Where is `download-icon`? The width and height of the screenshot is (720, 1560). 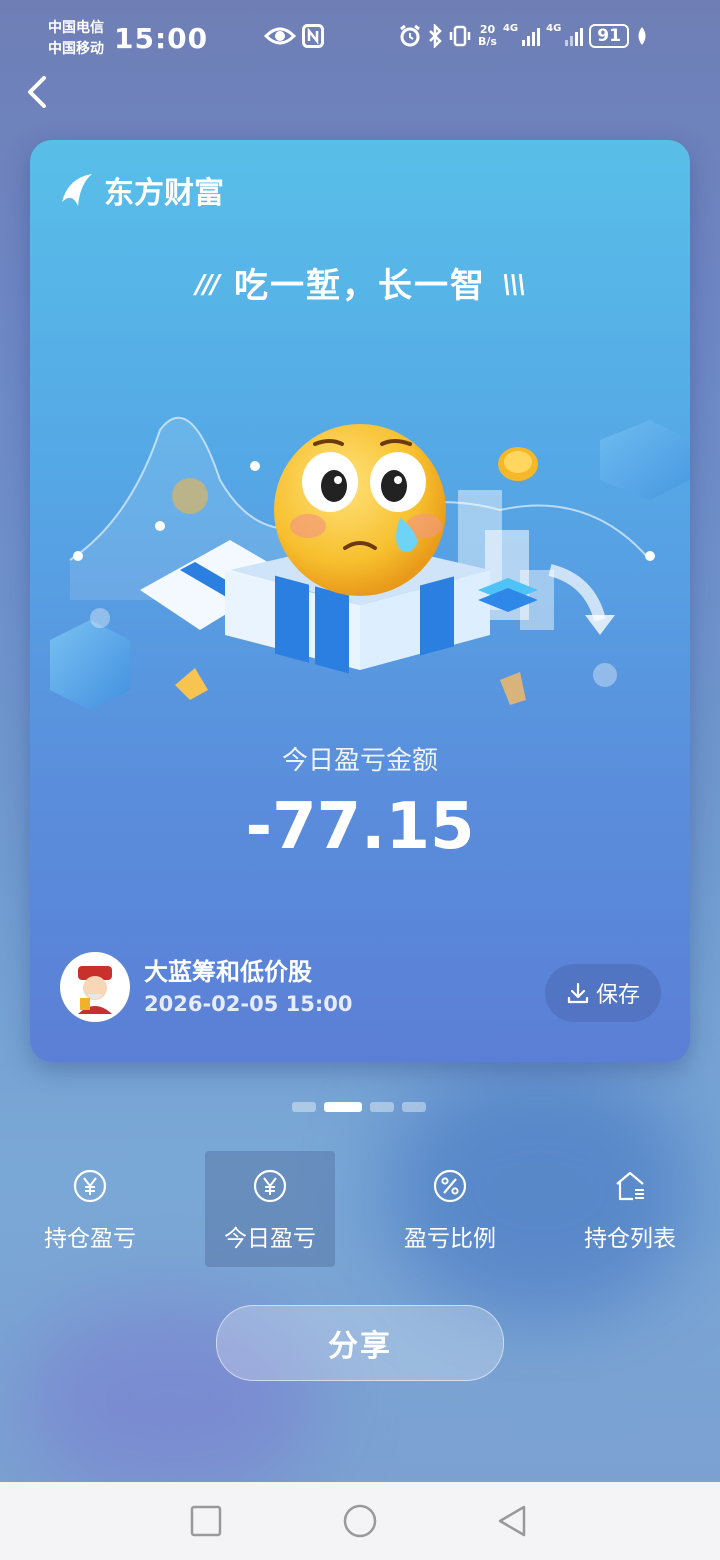 download-icon is located at coordinates (578, 993).